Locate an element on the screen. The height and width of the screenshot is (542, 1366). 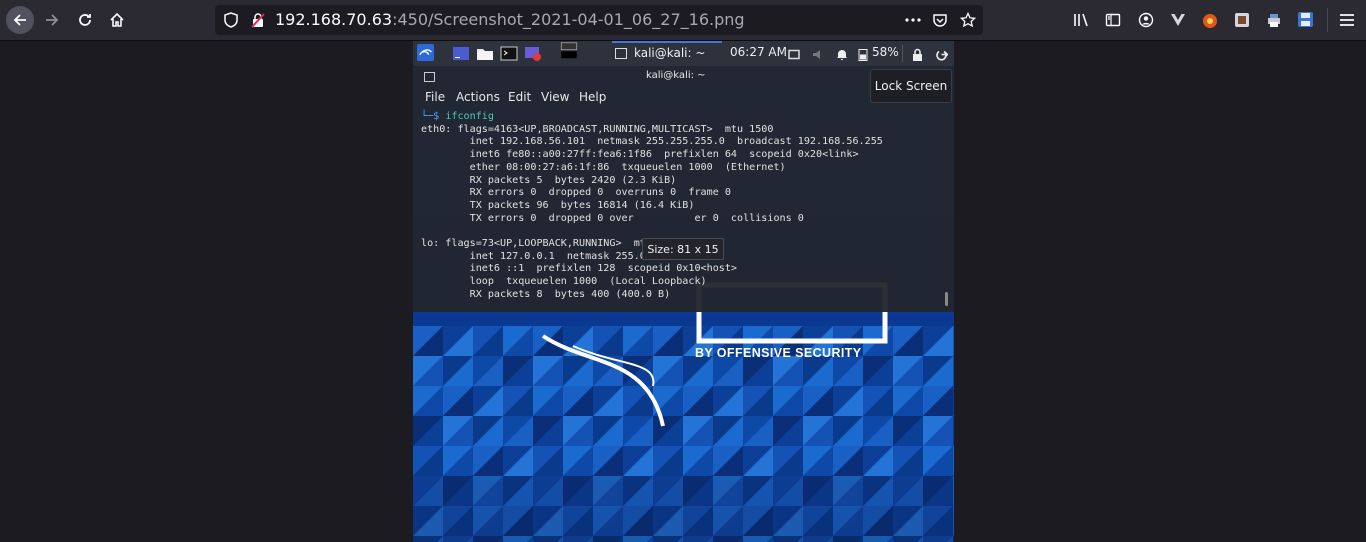
vue-devtools-icon is located at coordinates (1178, 20).